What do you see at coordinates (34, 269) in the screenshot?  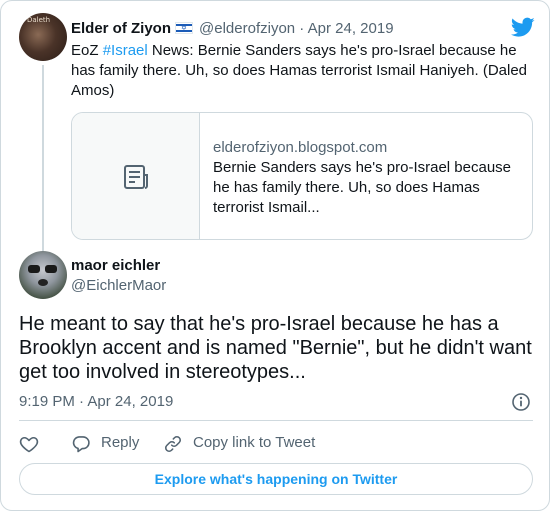 I see `avatar-glasses-left` at bounding box center [34, 269].